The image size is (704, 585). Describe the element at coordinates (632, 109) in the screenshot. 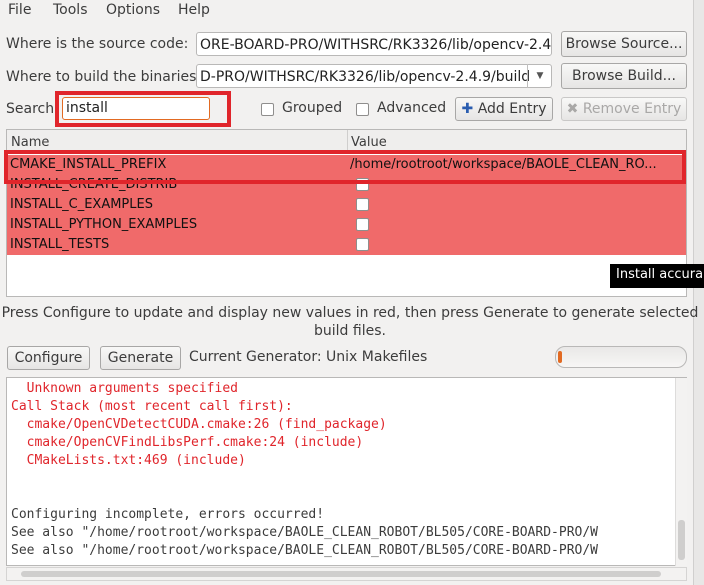

I see `remove-entry-label: Remove Entry` at that location.